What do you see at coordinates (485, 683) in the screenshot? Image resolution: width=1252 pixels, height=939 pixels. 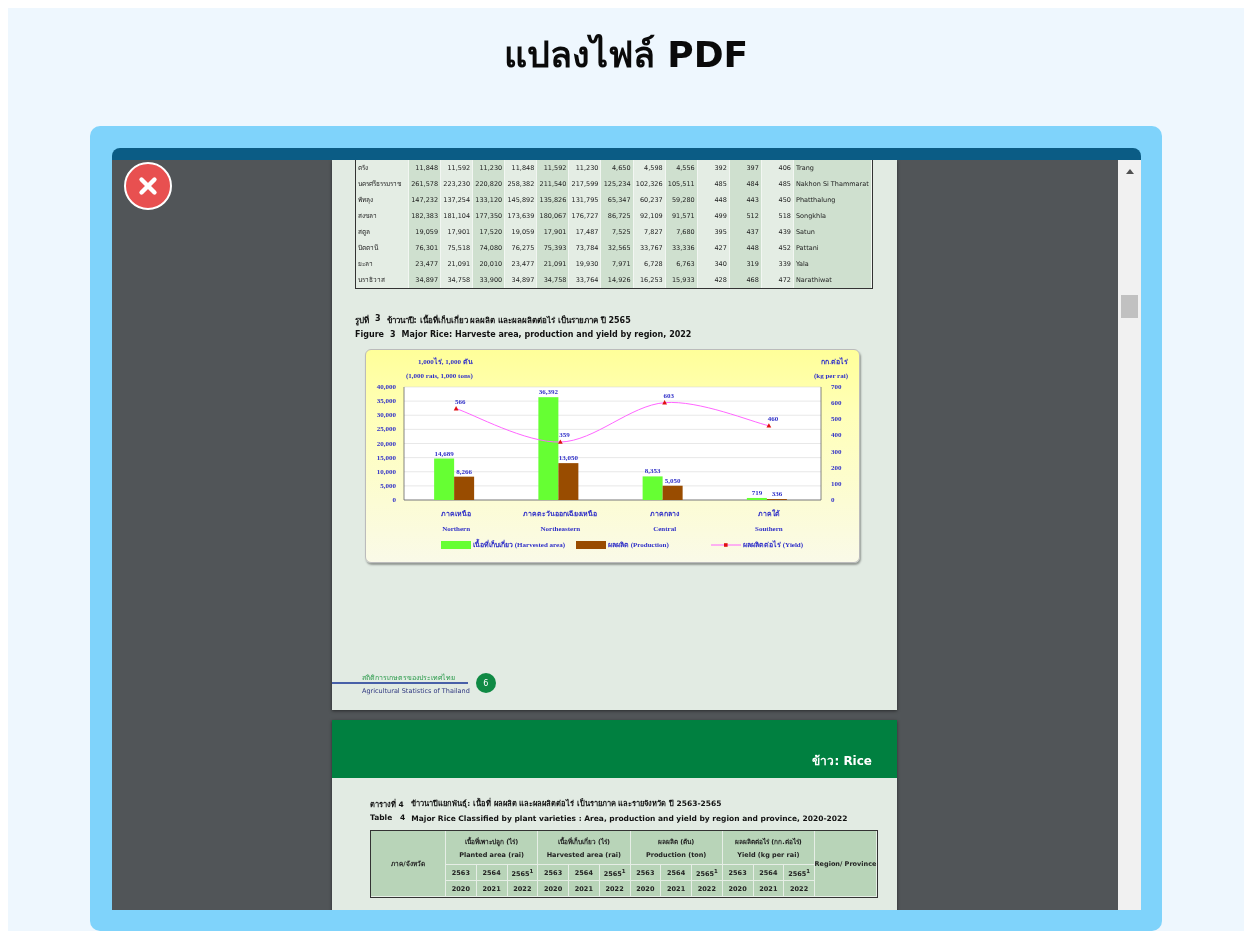 I see `page-number: 6` at bounding box center [485, 683].